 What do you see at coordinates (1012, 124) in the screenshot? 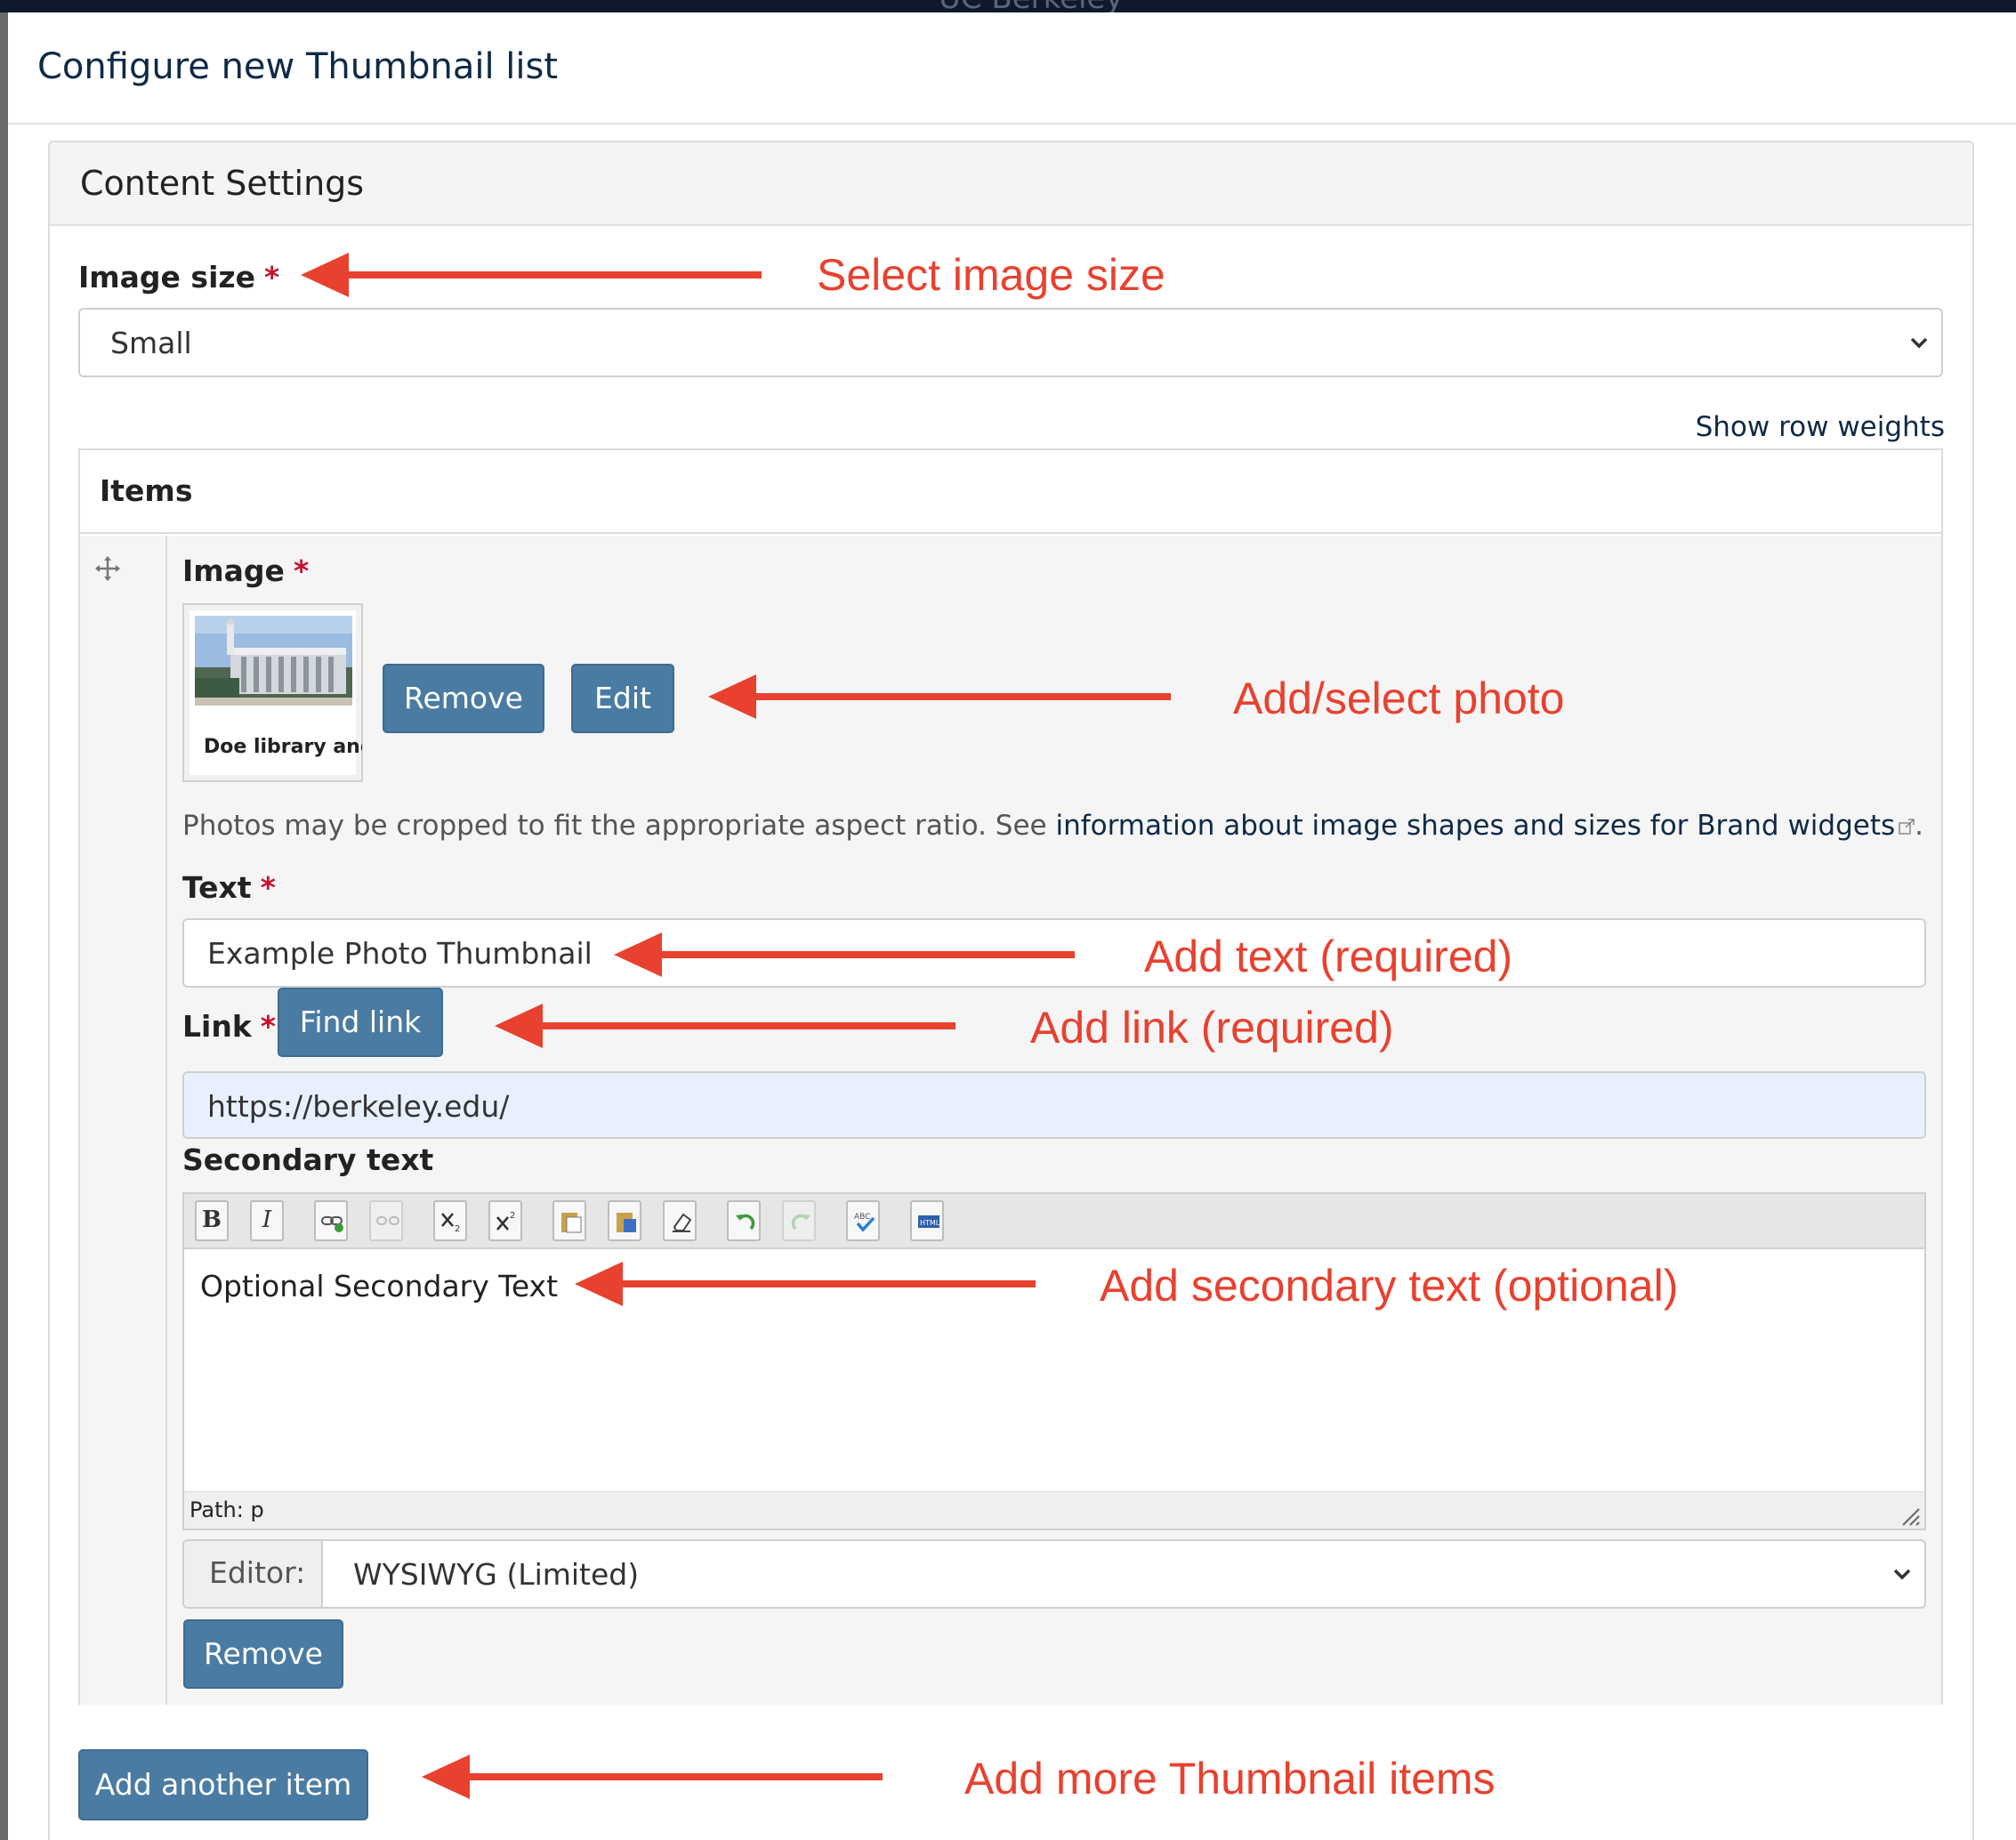
I see `title-divider` at bounding box center [1012, 124].